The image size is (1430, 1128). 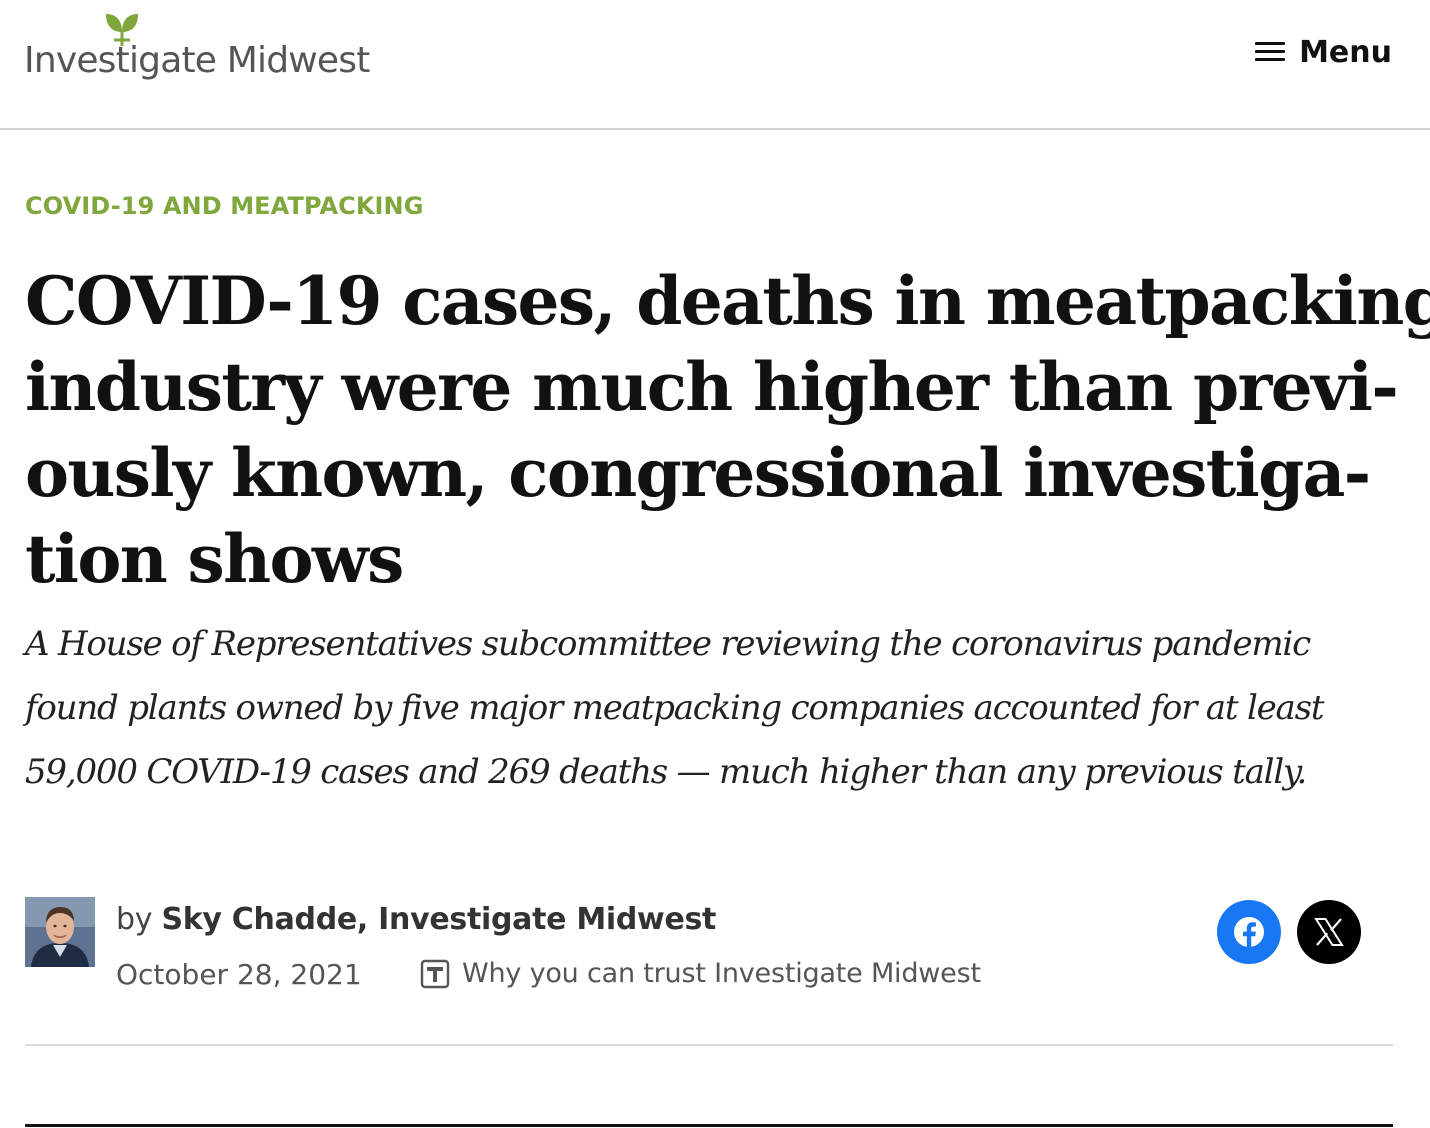 I want to click on publish-date: October 28, 2021, so click(x=239, y=974).